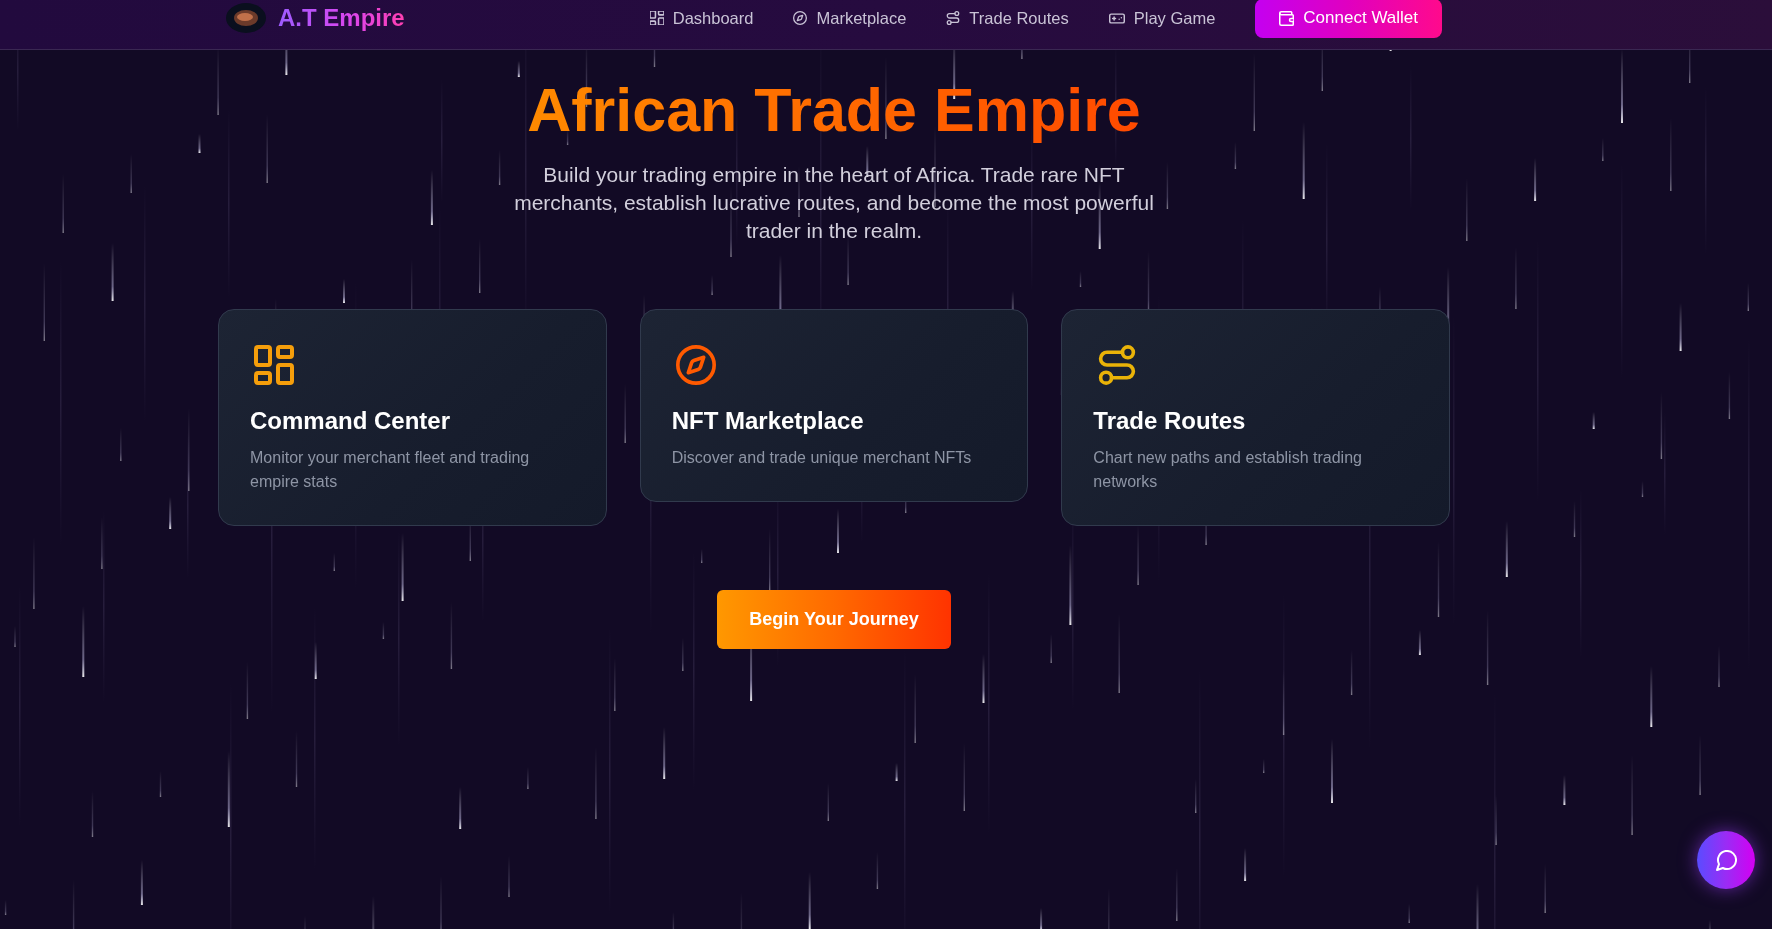 The width and height of the screenshot is (1772, 929). What do you see at coordinates (246, 18) in the screenshot?
I see `logo-image` at bounding box center [246, 18].